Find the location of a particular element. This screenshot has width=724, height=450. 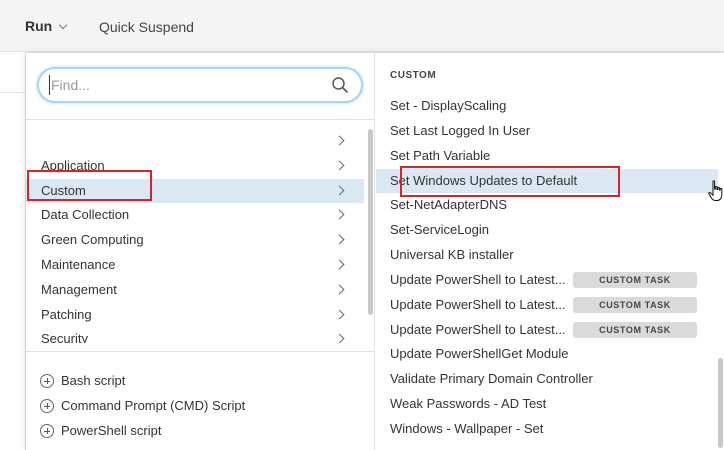

category-item is located at coordinates (195, 141).